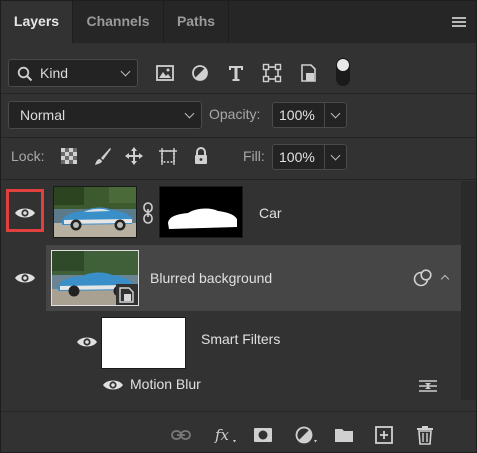 The width and height of the screenshot is (477, 453). What do you see at coordinates (36, 22) in the screenshot?
I see `tab-layers: Layers` at bounding box center [36, 22].